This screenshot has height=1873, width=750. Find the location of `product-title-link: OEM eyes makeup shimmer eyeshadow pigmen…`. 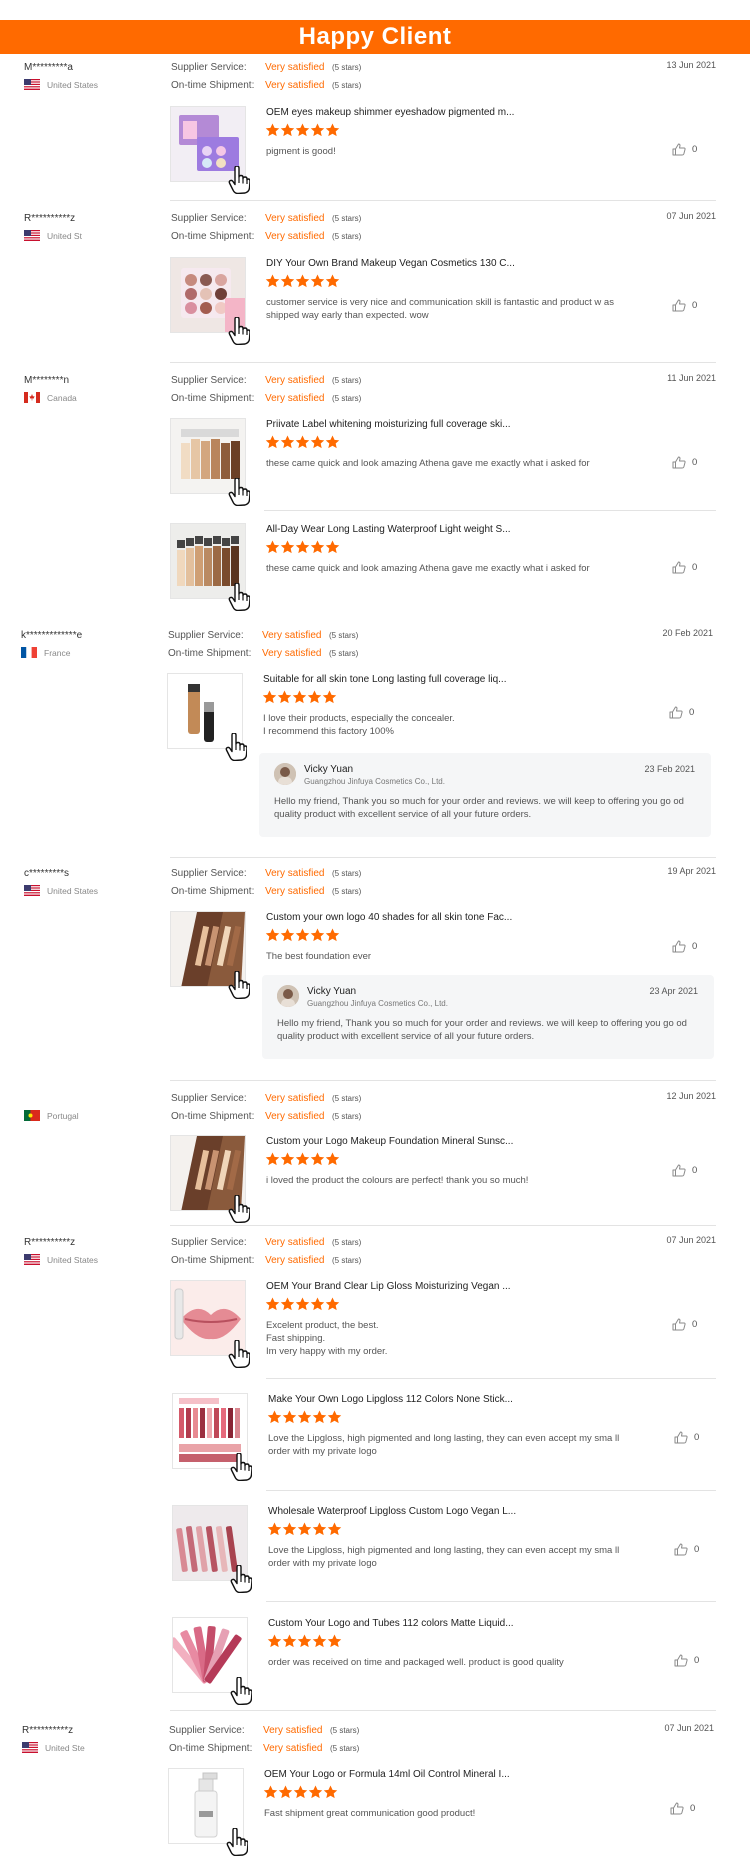

product-title-link: OEM eyes makeup shimmer eyeshadow pigmen… is located at coordinates (390, 112).